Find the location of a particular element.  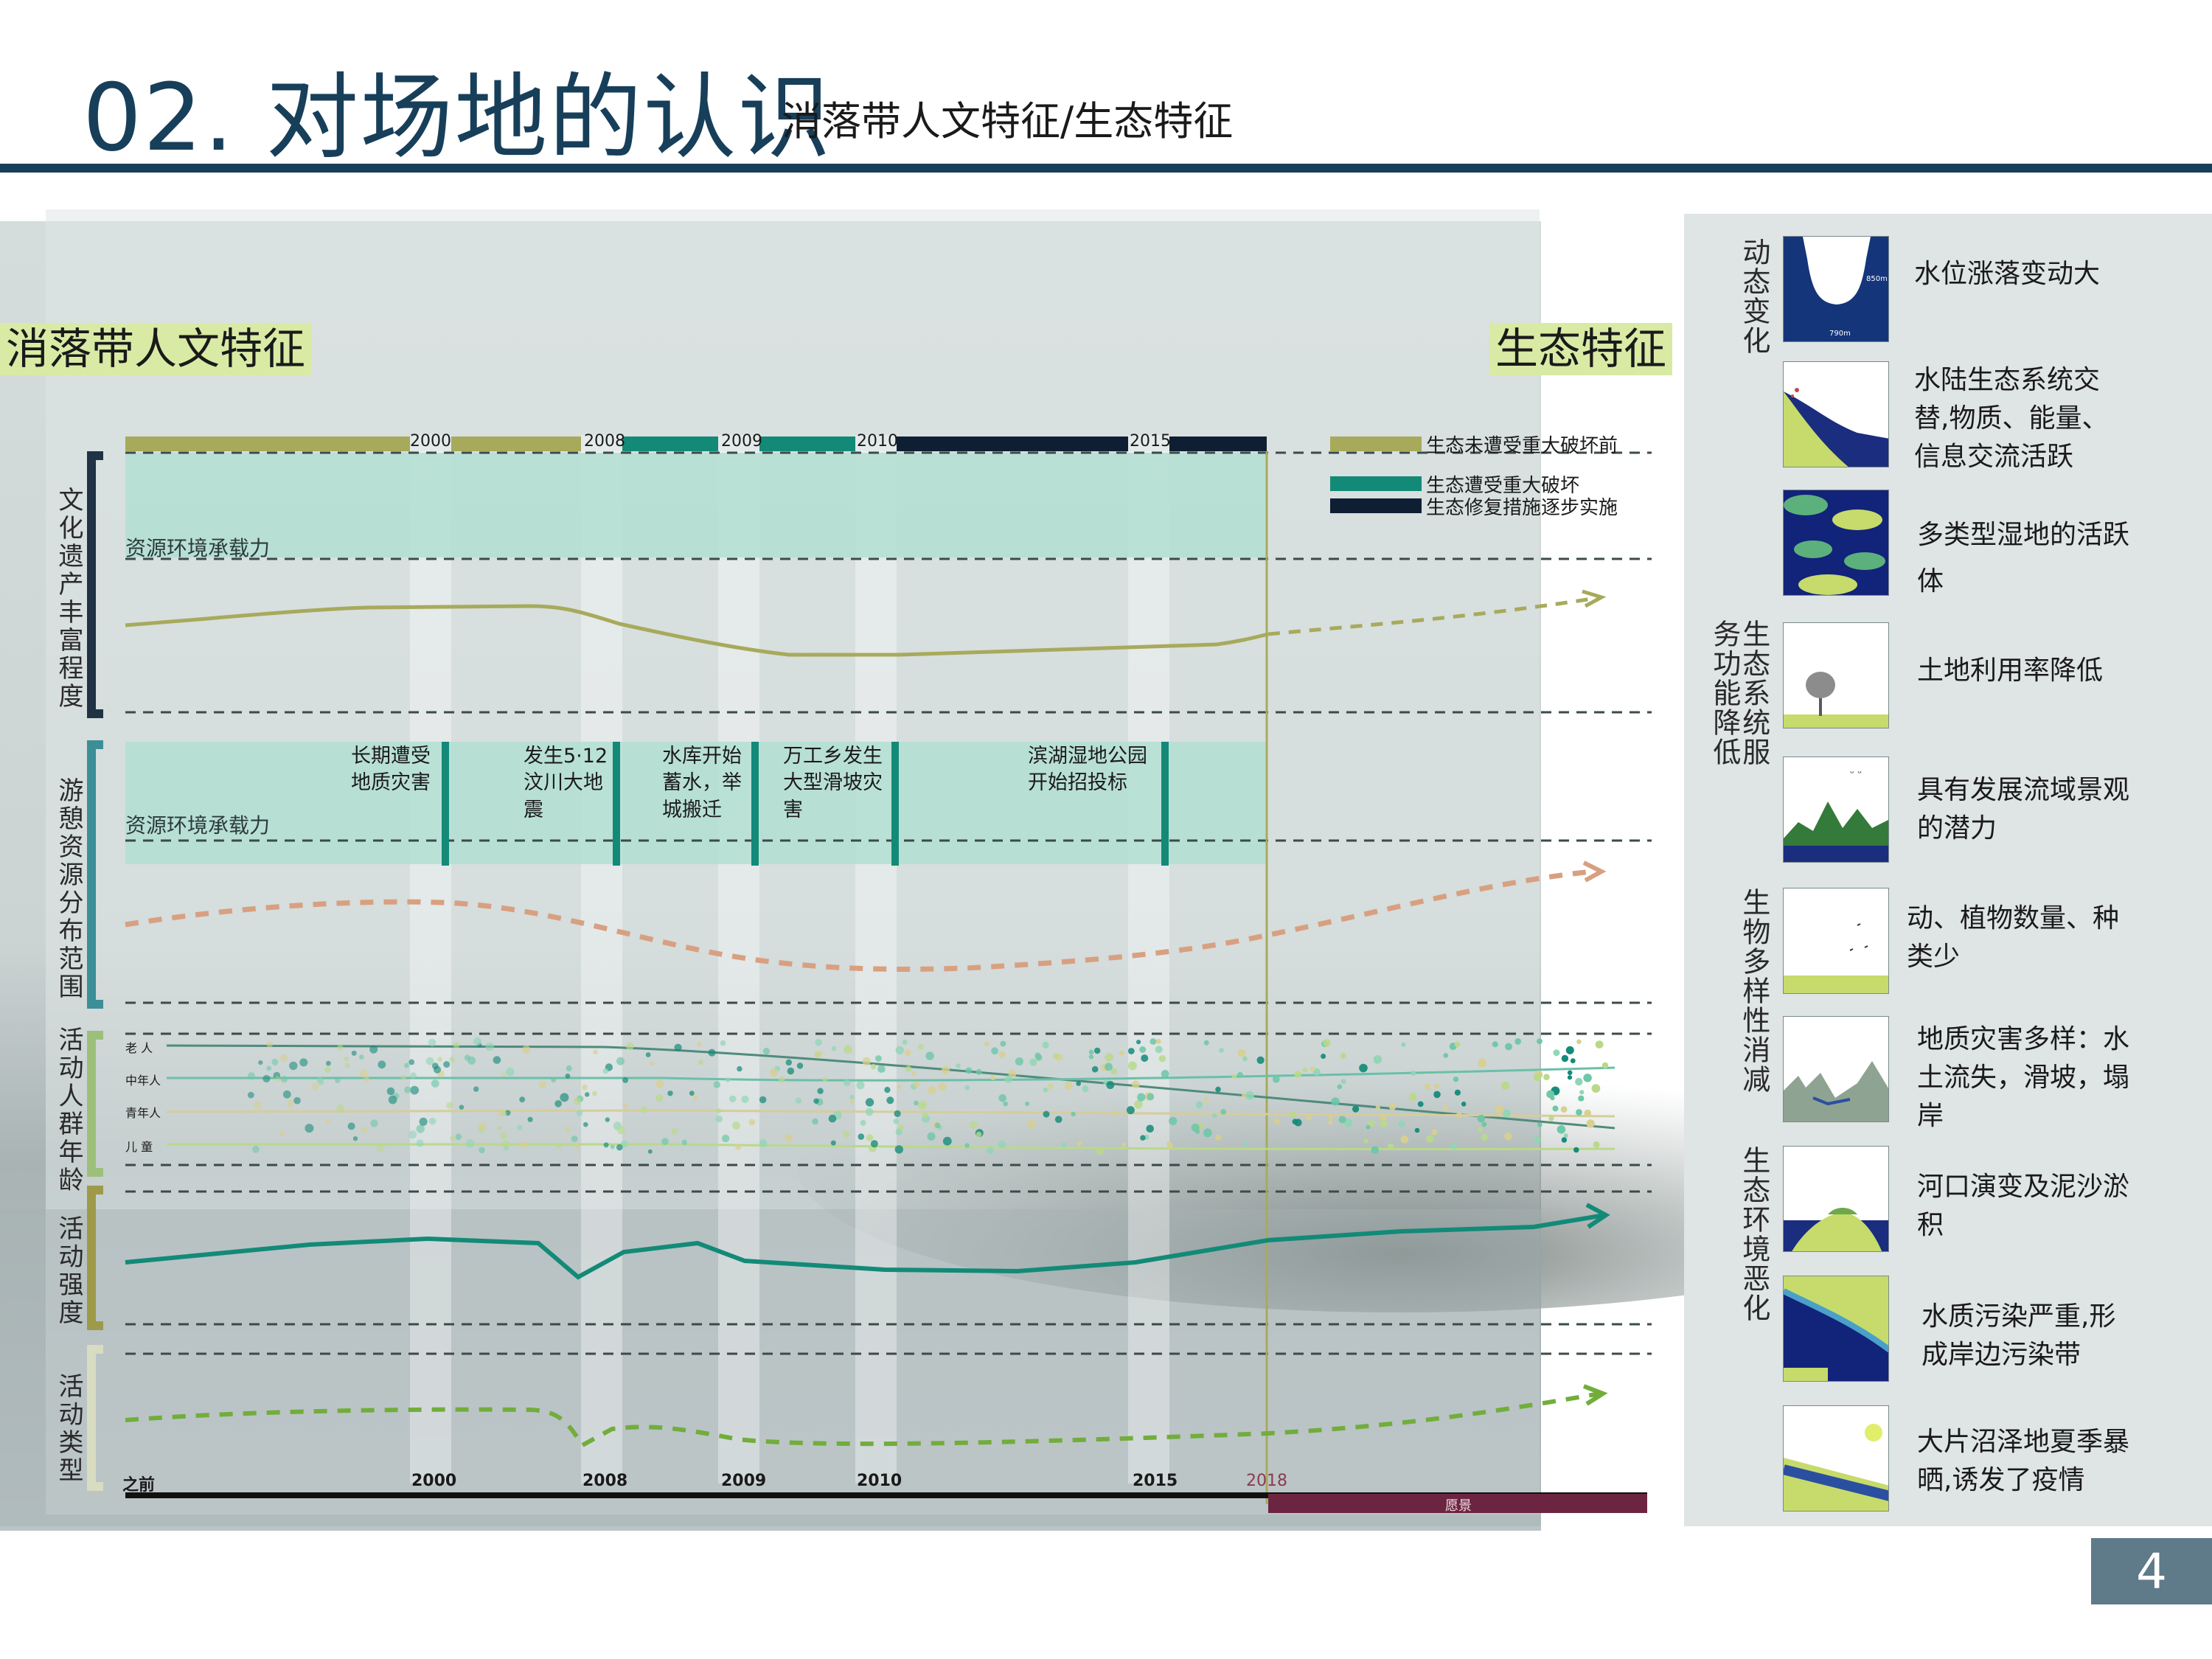

eco-item-wetland: 多类型湿地的活跃体 is located at coordinates (2023, 558).